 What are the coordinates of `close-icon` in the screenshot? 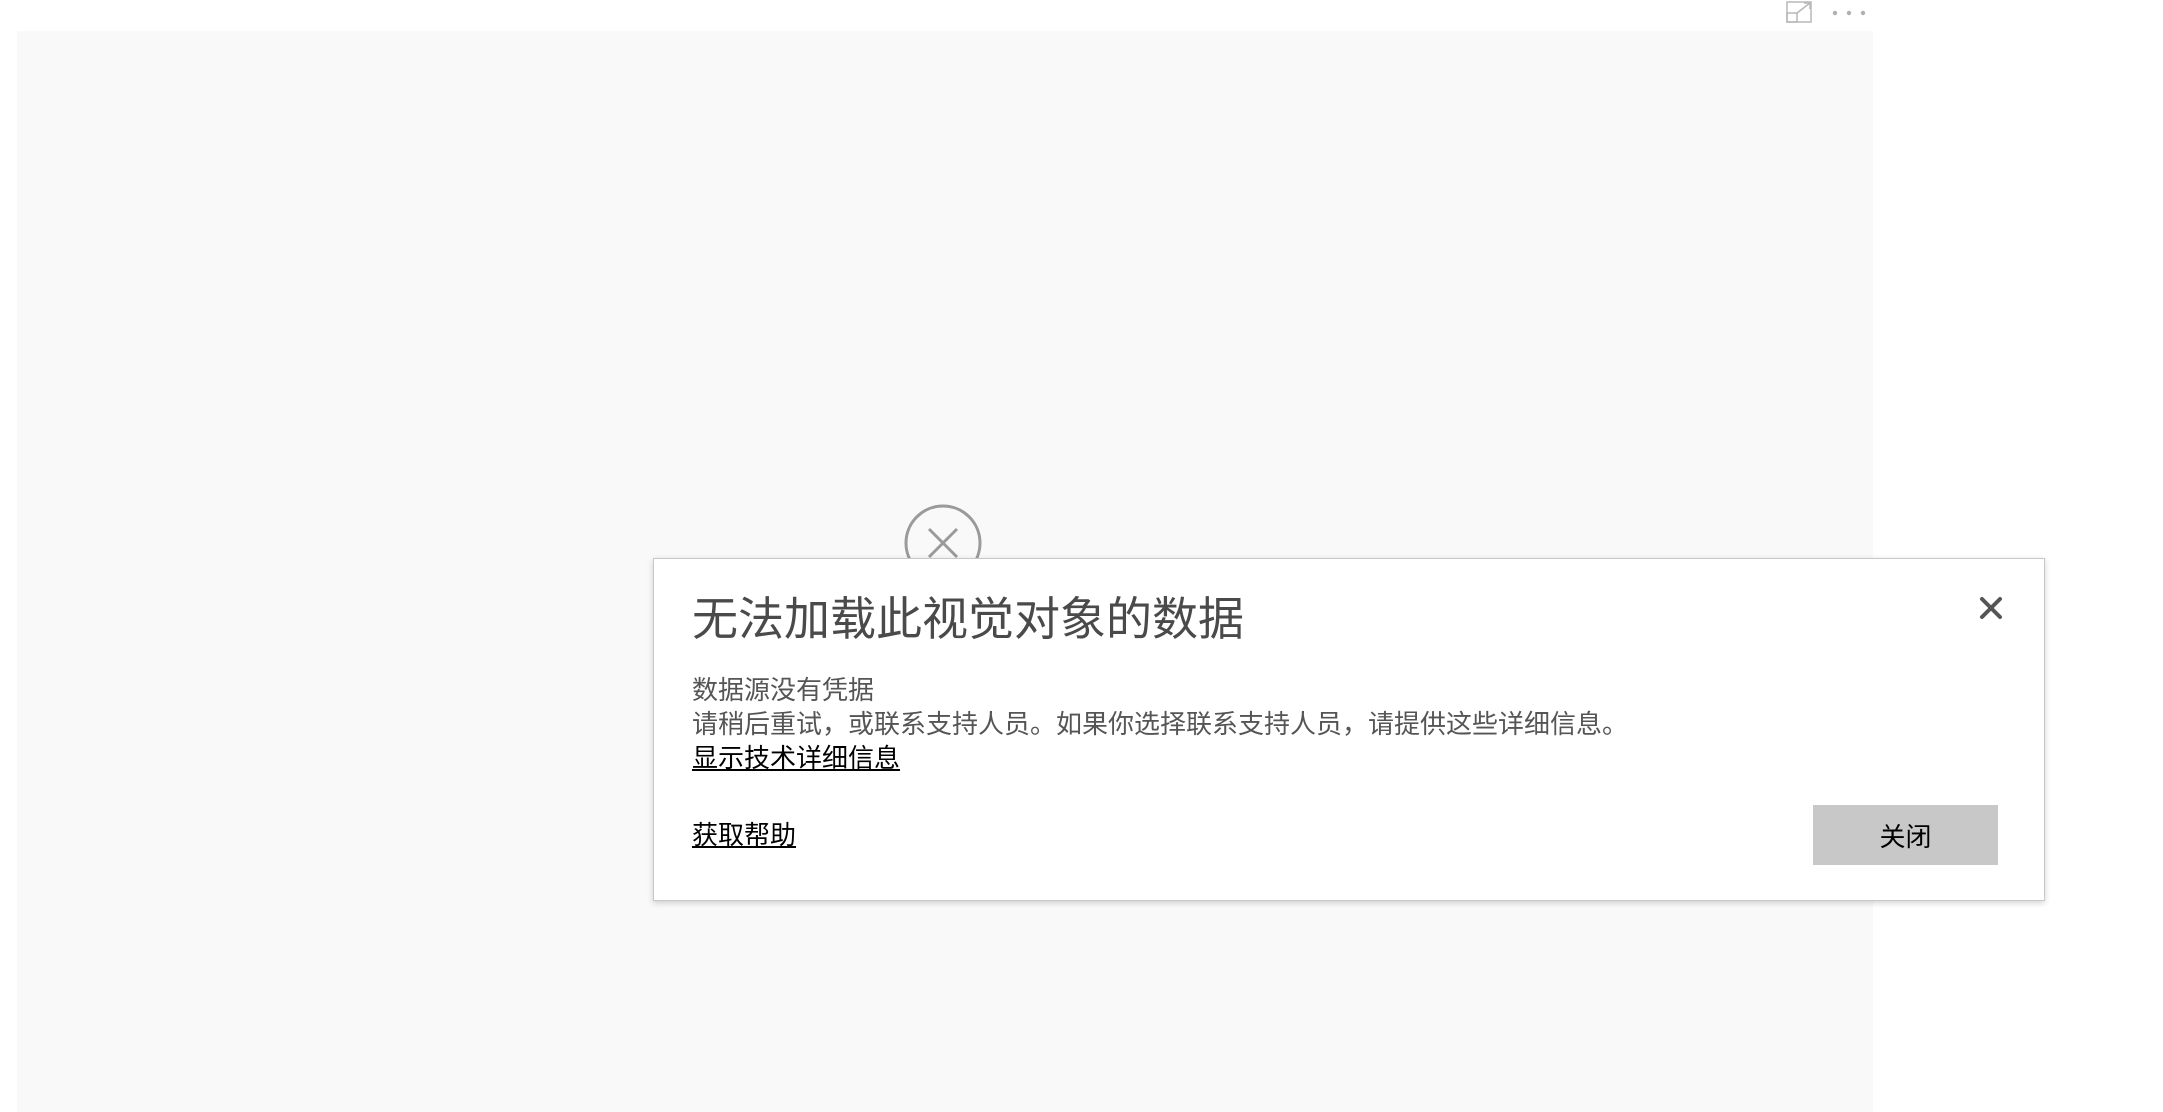 It's located at (1991, 608).